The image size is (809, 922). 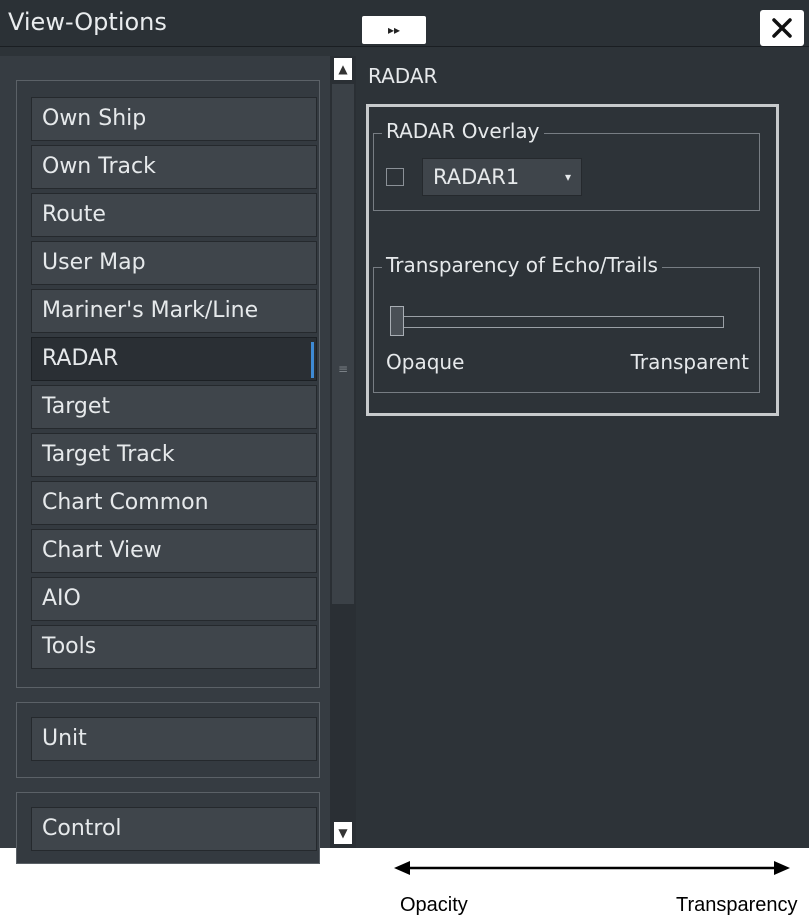 I want to click on close-icon, so click(x=782, y=28).